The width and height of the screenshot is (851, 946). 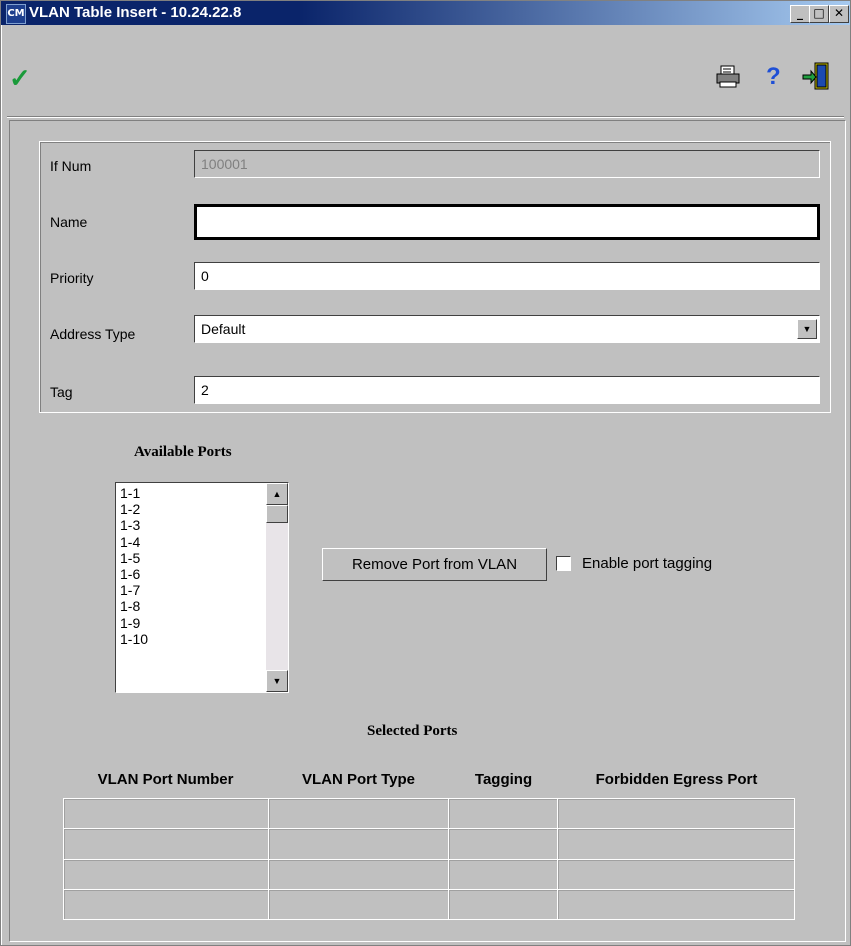 I want to click on close-button: ✕, so click(x=839, y=14).